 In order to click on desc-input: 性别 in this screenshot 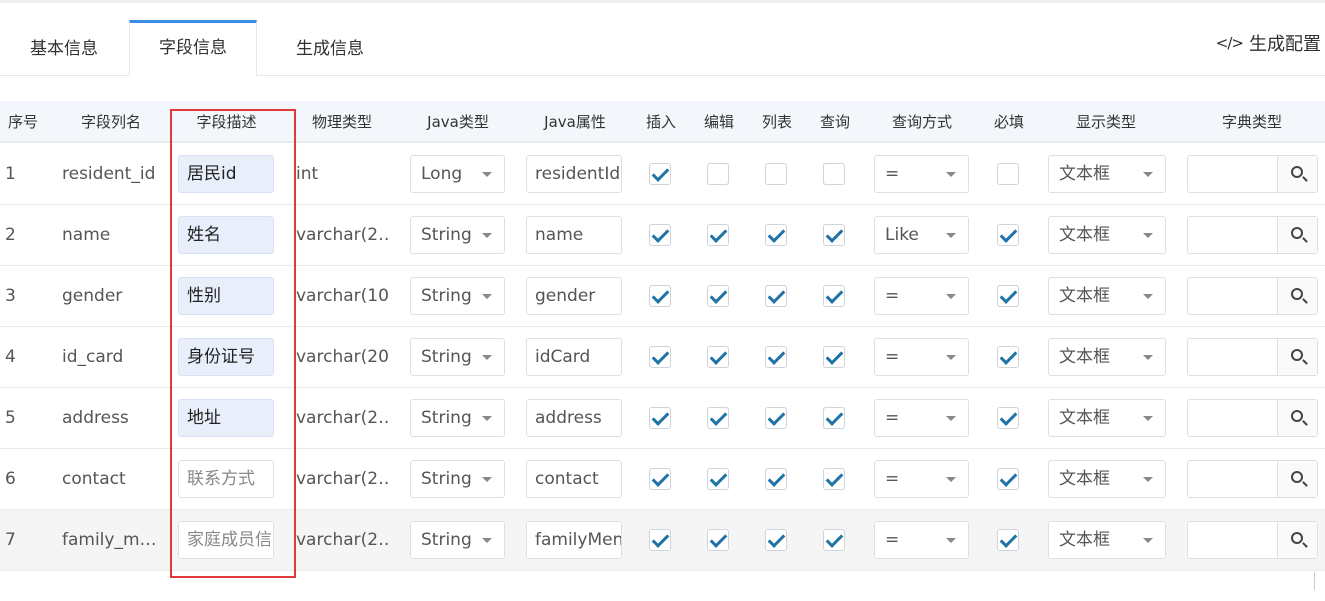, I will do `click(226, 296)`.